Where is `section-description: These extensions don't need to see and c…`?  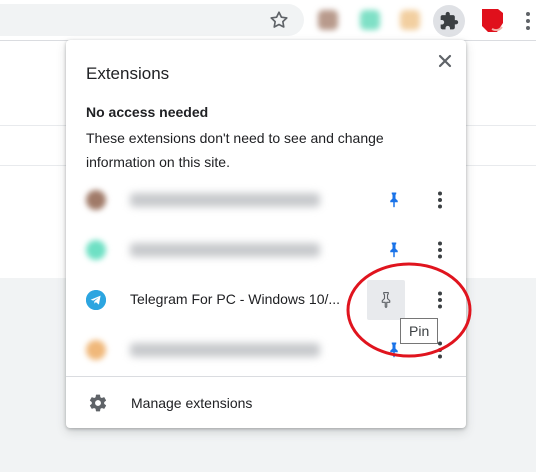 section-description: These extensions don't need to see and c… is located at coordinates (235, 150).